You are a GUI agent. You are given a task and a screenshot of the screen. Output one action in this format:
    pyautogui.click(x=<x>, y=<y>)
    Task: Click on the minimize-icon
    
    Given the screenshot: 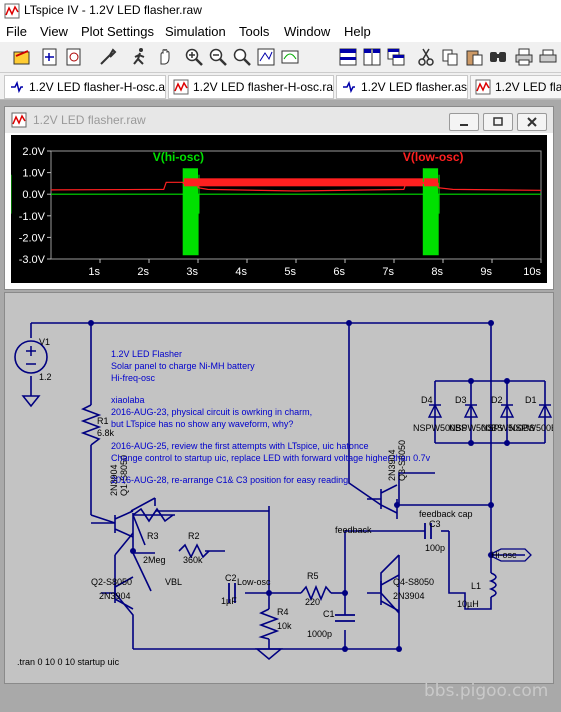 What is the action you would take?
    pyautogui.click(x=464, y=125)
    